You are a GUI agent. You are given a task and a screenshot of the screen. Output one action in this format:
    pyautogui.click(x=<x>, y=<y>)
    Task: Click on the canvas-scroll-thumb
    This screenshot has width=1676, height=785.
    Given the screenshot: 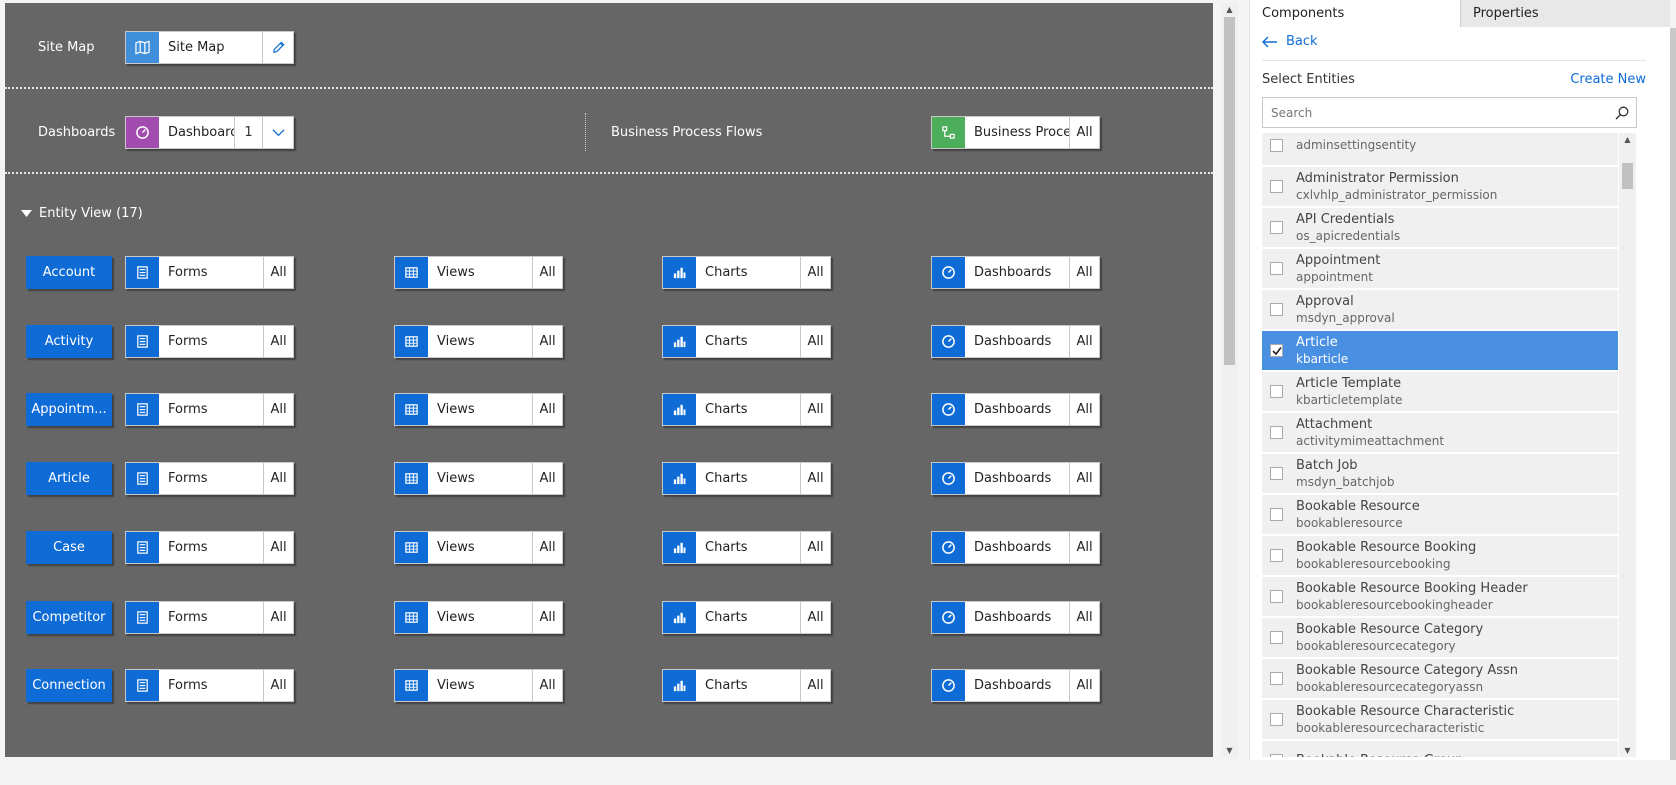 What is the action you would take?
    pyautogui.click(x=1229, y=191)
    